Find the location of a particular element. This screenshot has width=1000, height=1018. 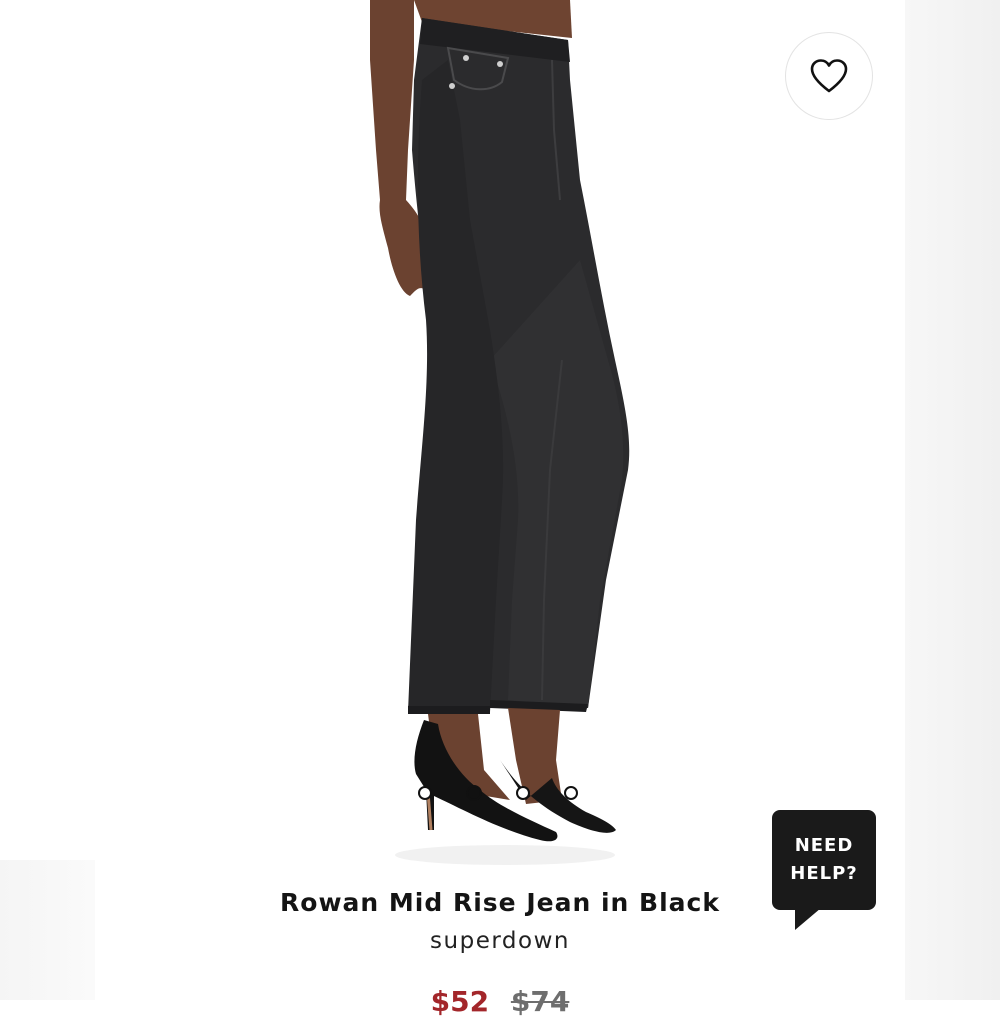

product-title: Rowan Mid Rise Jean in Black is located at coordinates (500, 902).